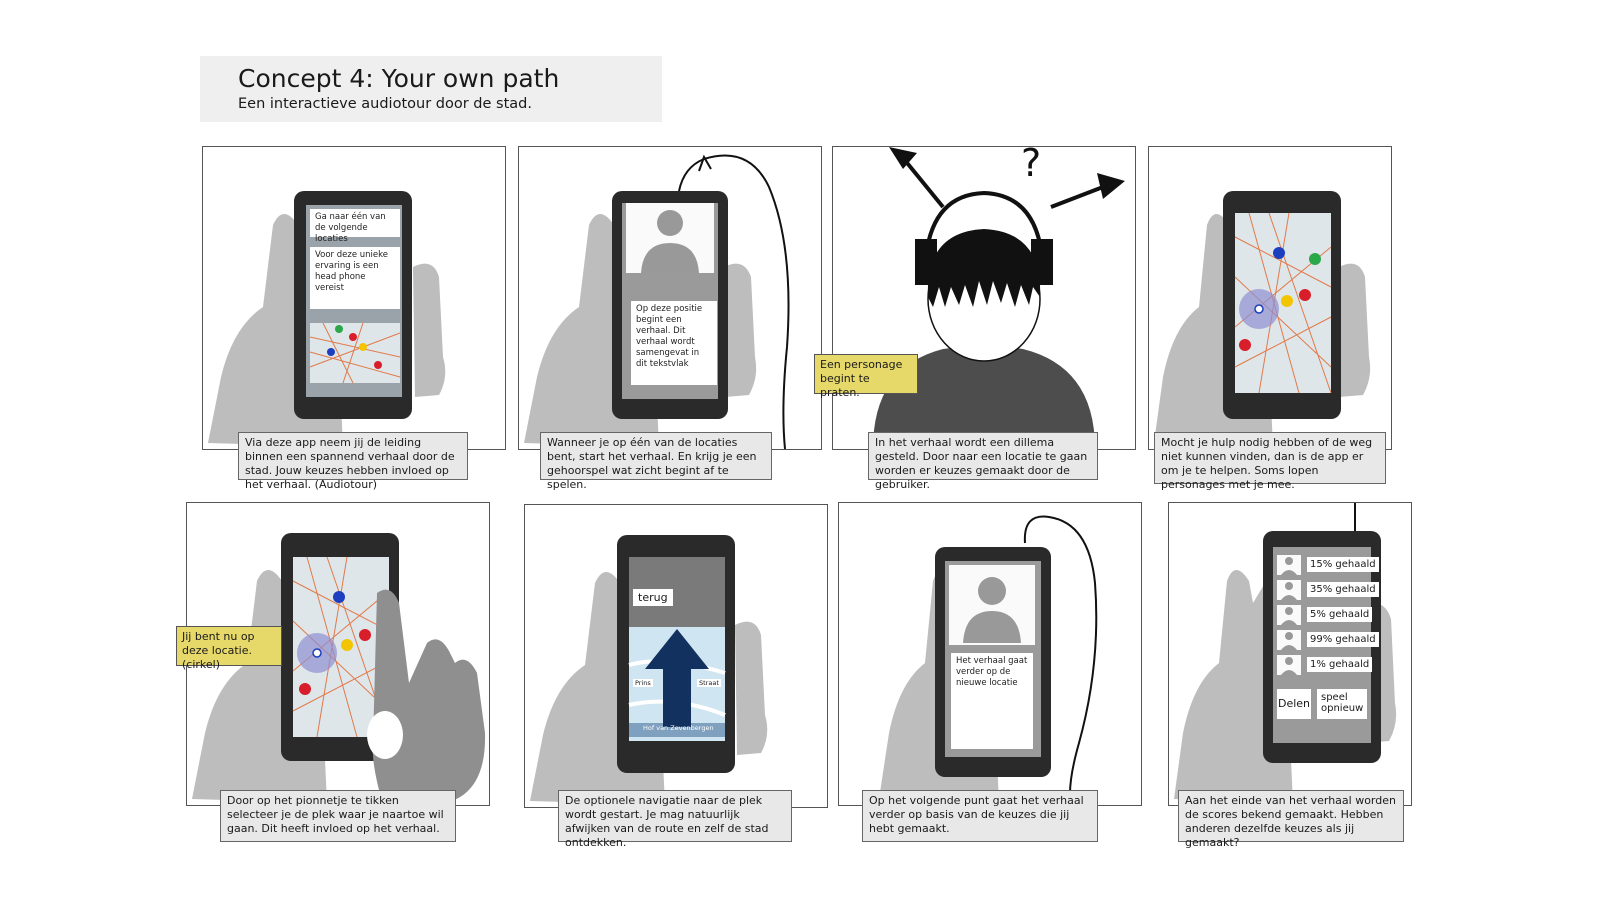 This screenshot has height=900, width=1600. What do you see at coordinates (1340, 614) in the screenshot?
I see `score-row-3: 5% gehaald` at bounding box center [1340, 614].